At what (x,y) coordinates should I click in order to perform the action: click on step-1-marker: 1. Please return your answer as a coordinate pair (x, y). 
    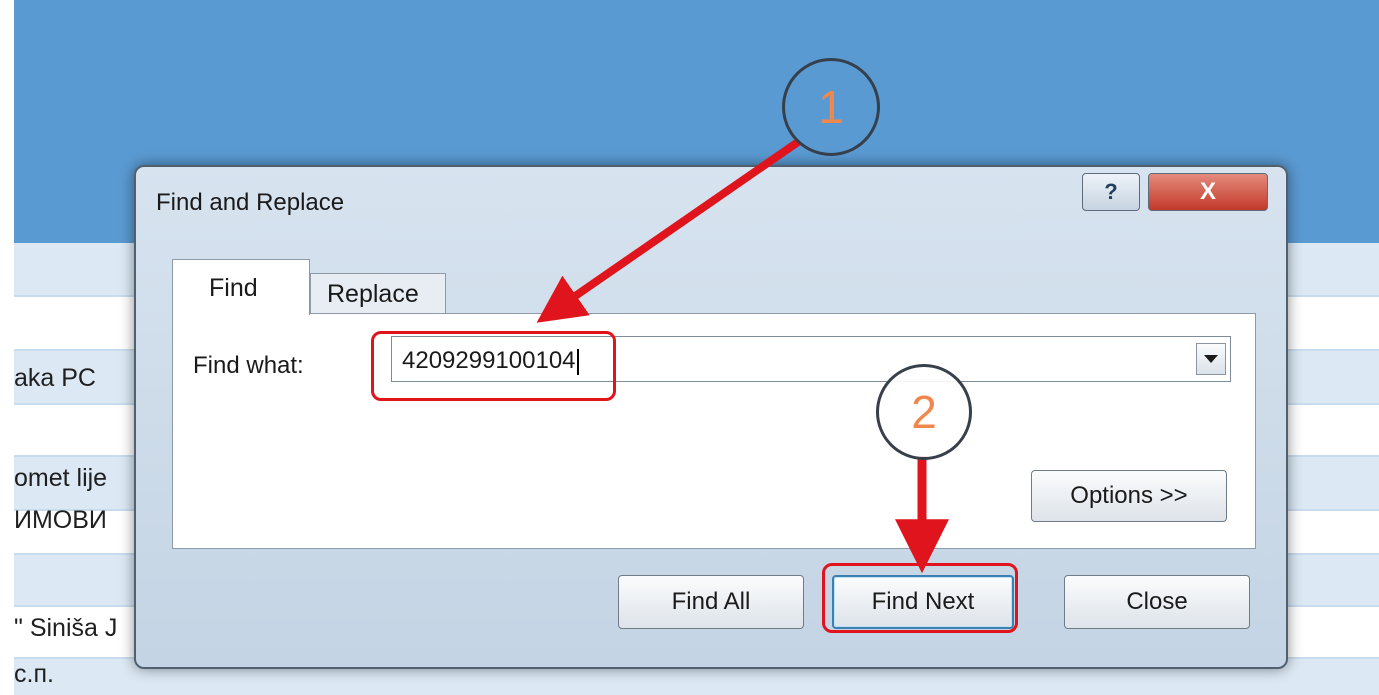
    Looking at the image, I should click on (831, 107).